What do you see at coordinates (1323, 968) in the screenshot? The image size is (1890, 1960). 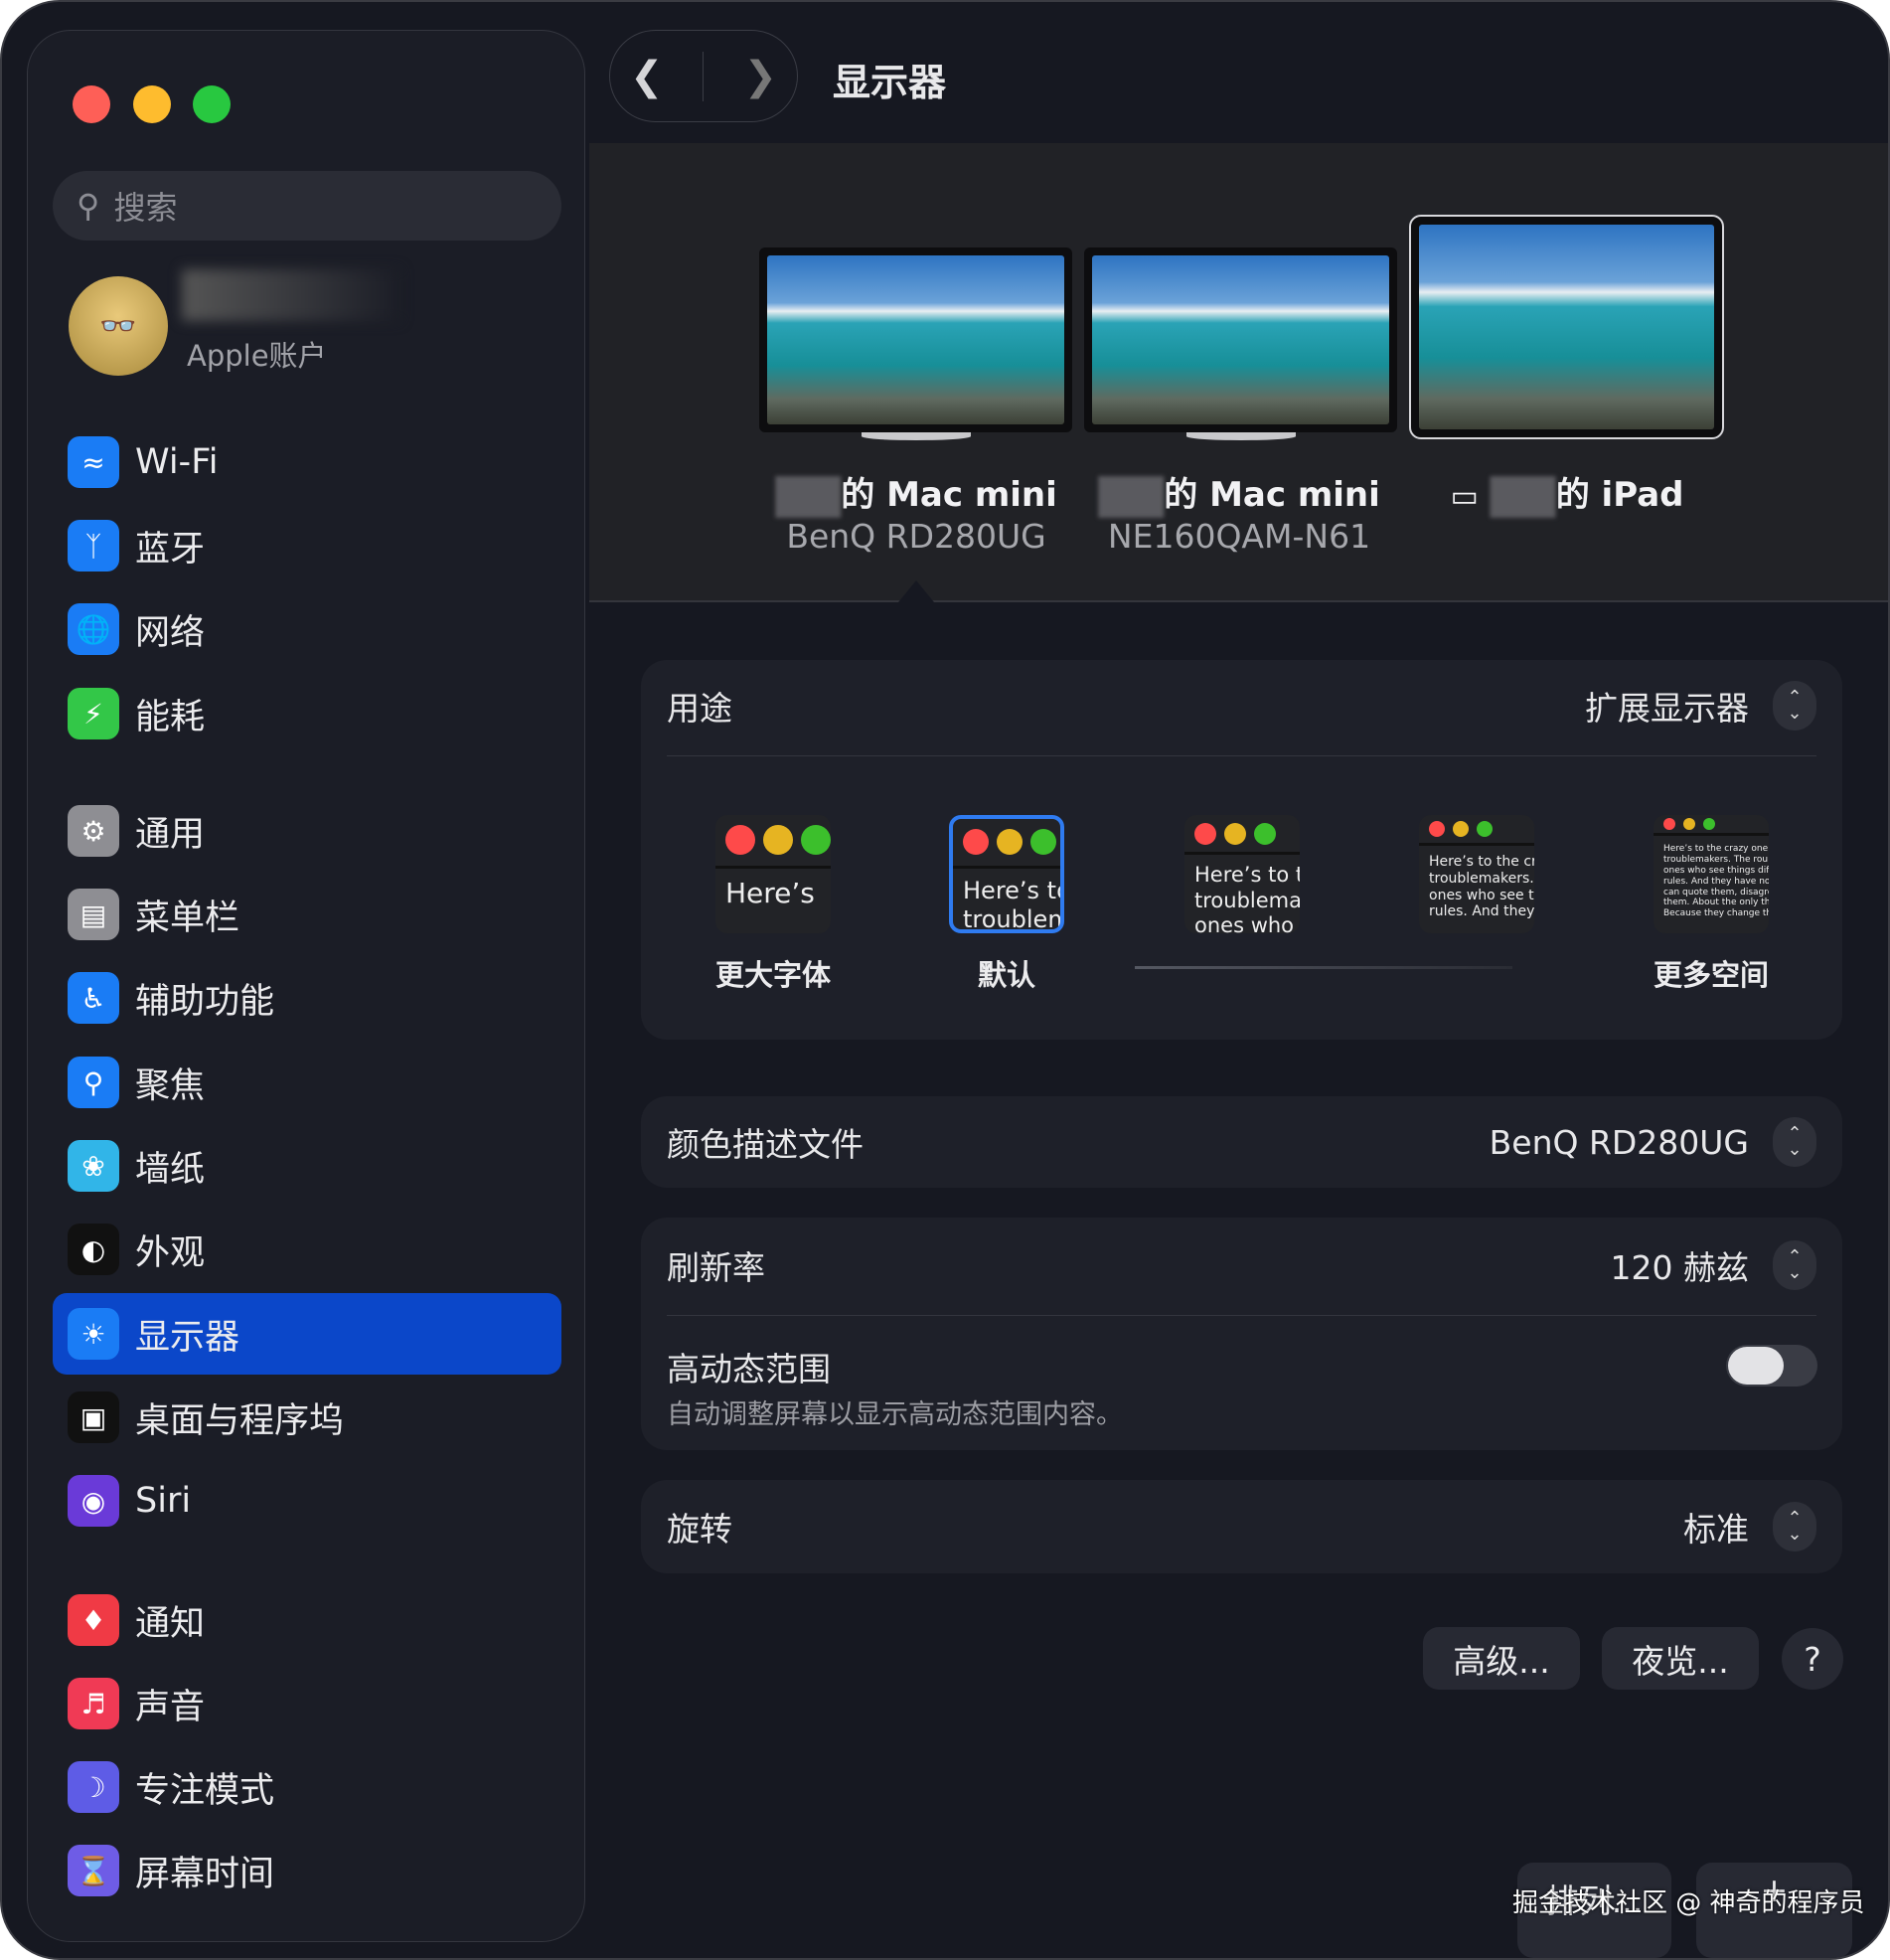 I see `resolution-slider-track` at bounding box center [1323, 968].